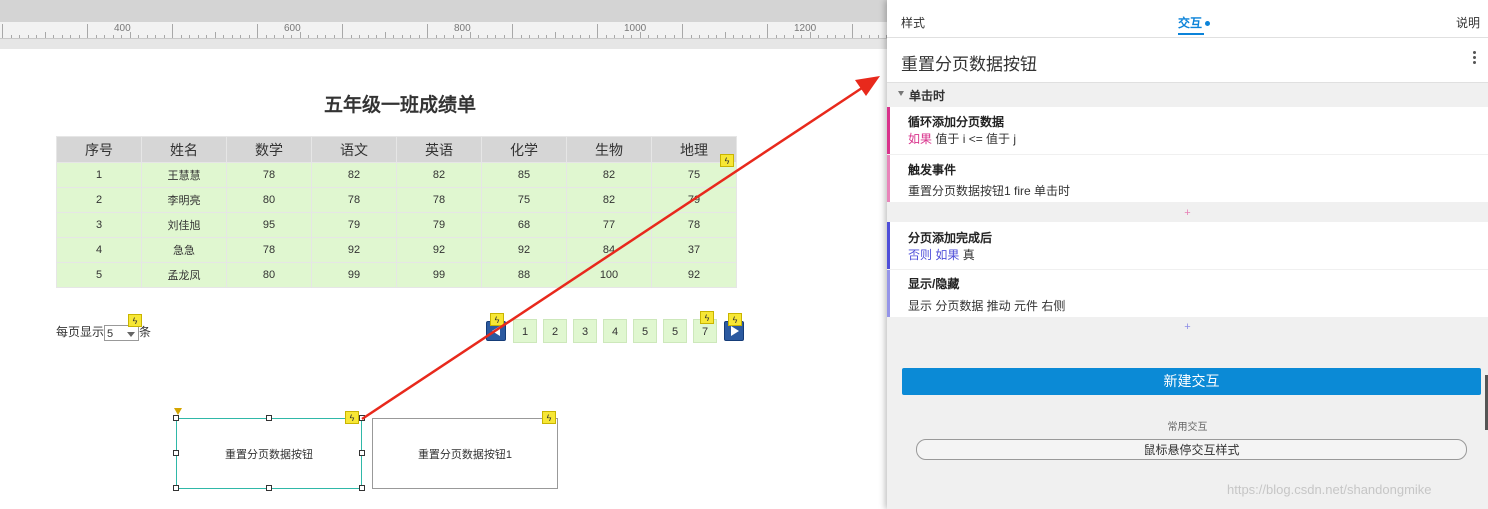 The width and height of the screenshot is (1488, 509). What do you see at coordinates (941, 254) in the screenshot?
I see `case-condition: 否则 如果 真` at bounding box center [941, 254].